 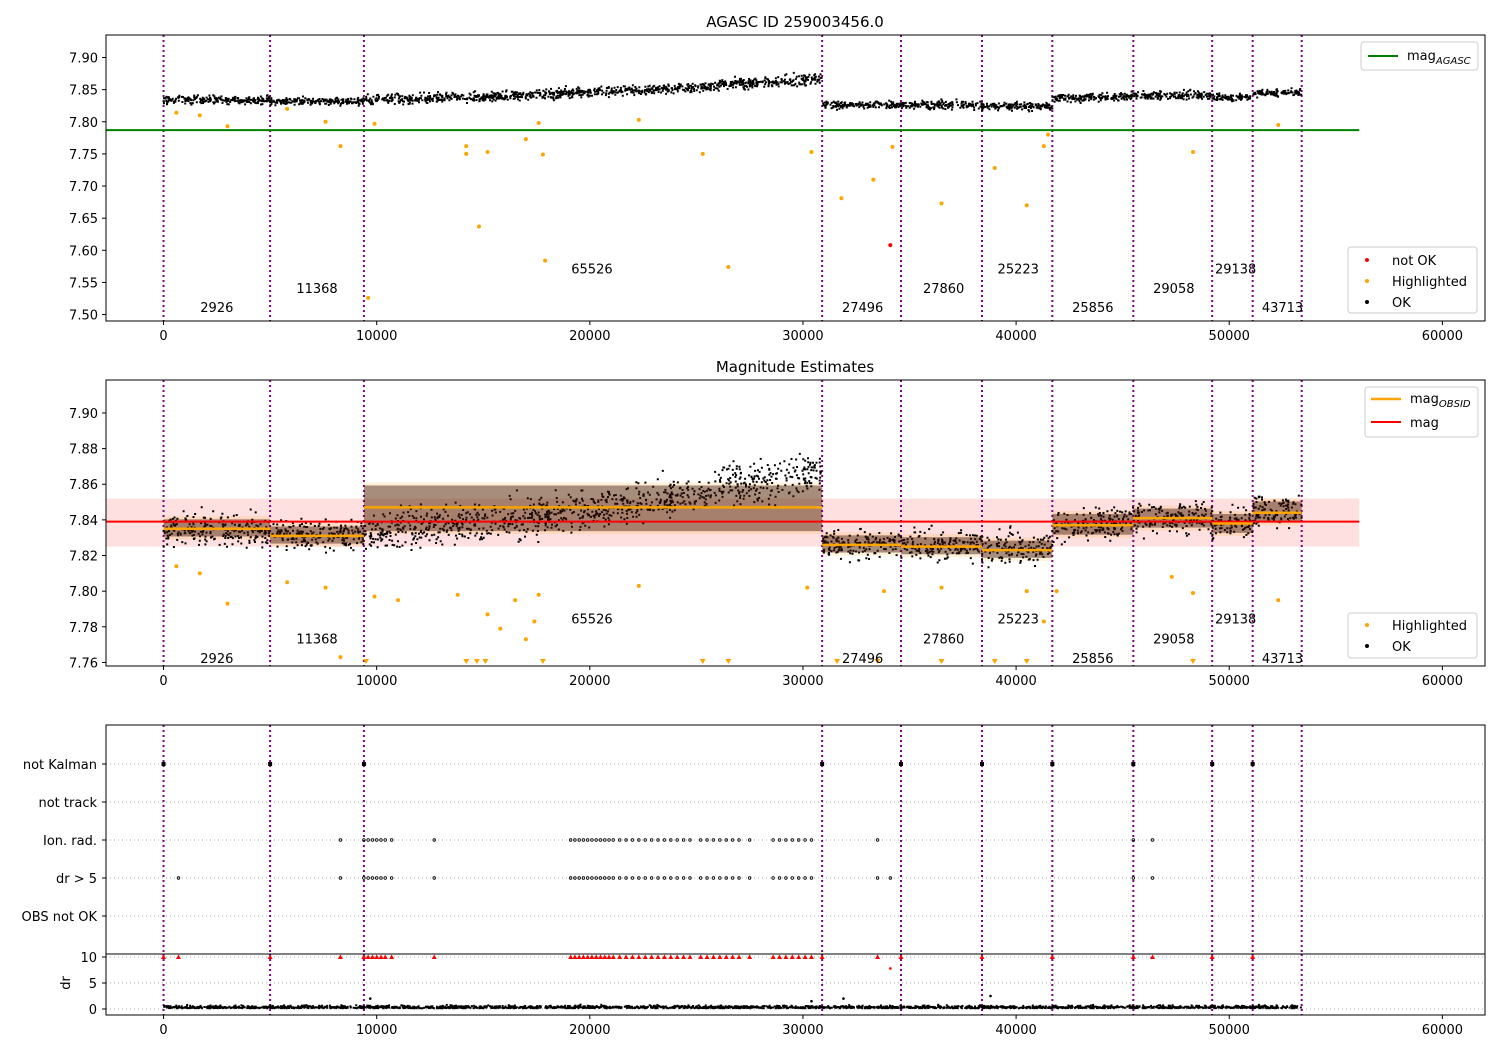 I want to click on dr-tick-label: 10, so click(x=88, y=958).